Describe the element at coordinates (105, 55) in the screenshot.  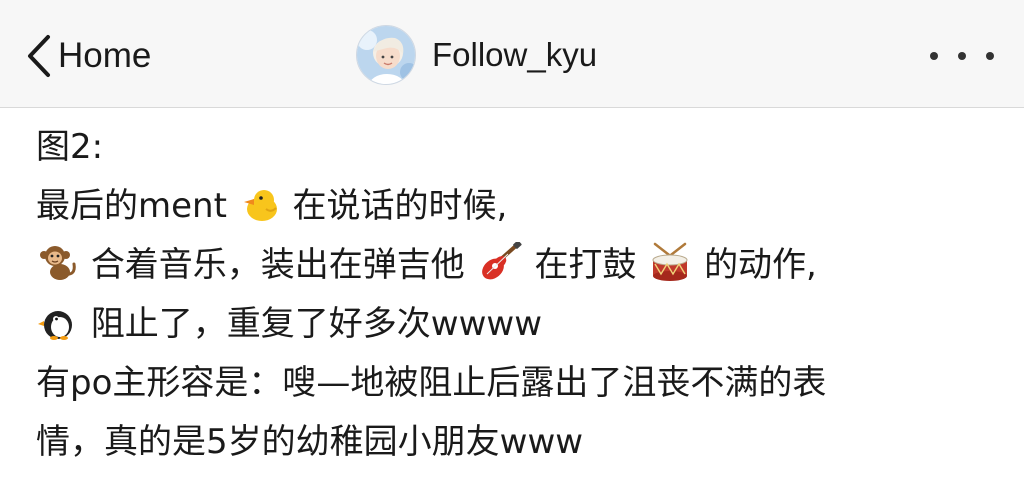
I see `back-label: Home` at that location.